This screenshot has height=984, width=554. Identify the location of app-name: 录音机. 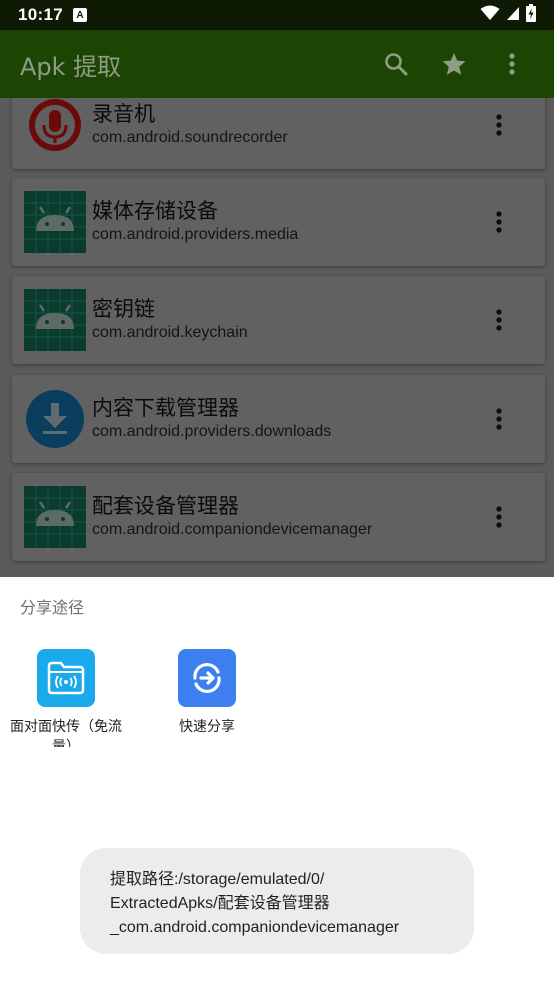
(123, 114).